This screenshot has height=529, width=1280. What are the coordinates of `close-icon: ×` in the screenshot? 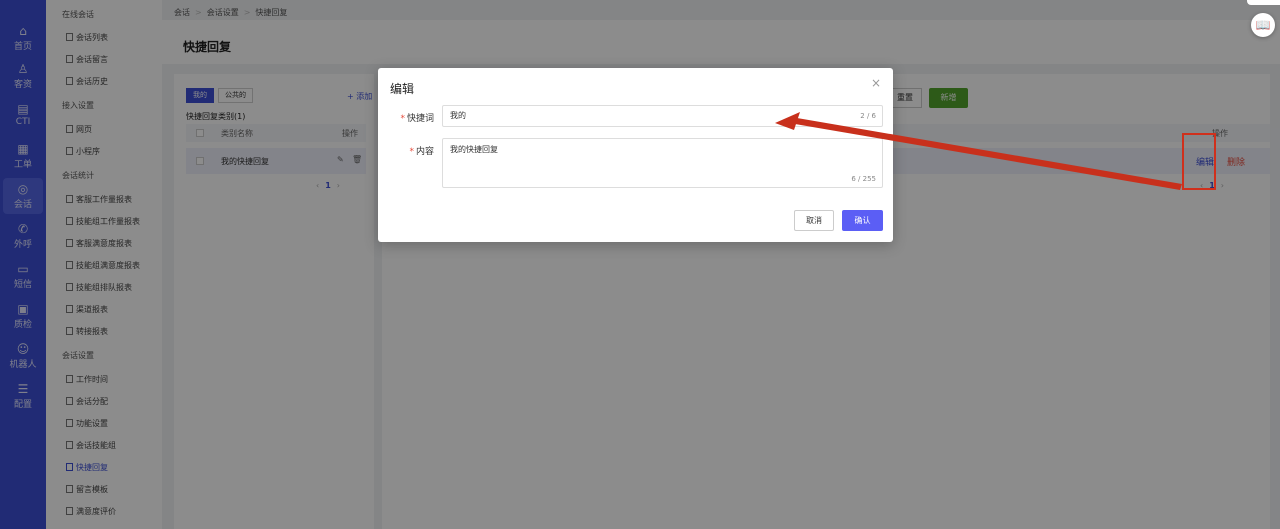 It's located at (876, 83).